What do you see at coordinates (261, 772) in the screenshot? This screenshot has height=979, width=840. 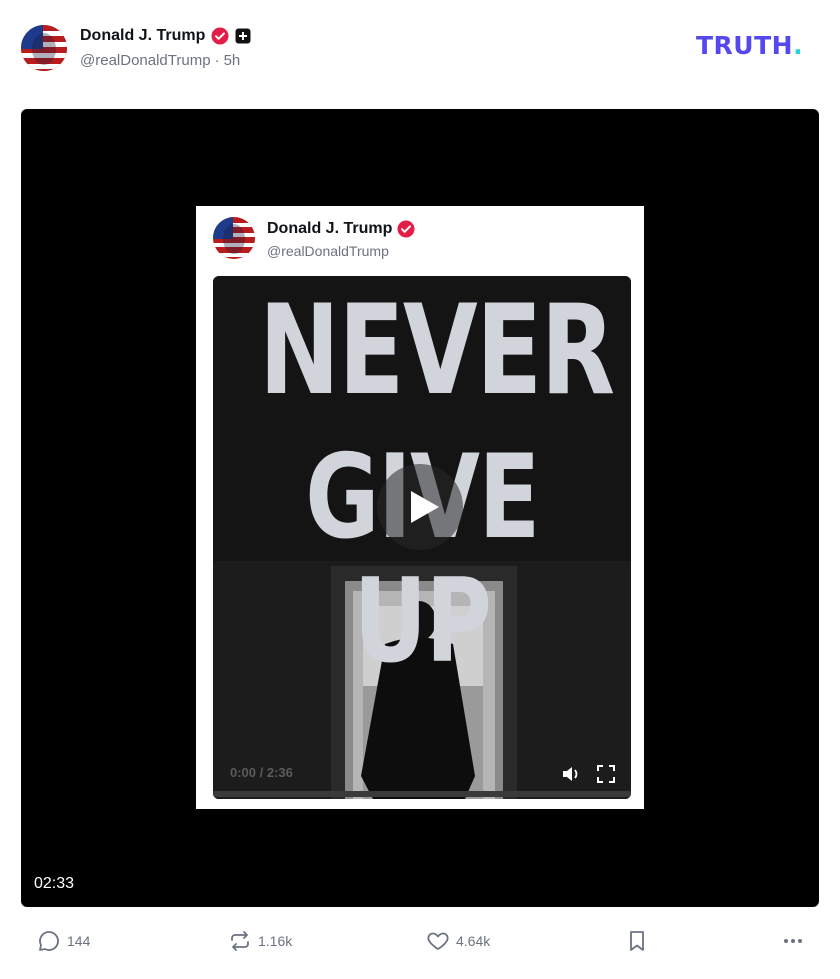 I see `embedded-time-display: 0:00 / 2:36` at bounding box center [261, 772].